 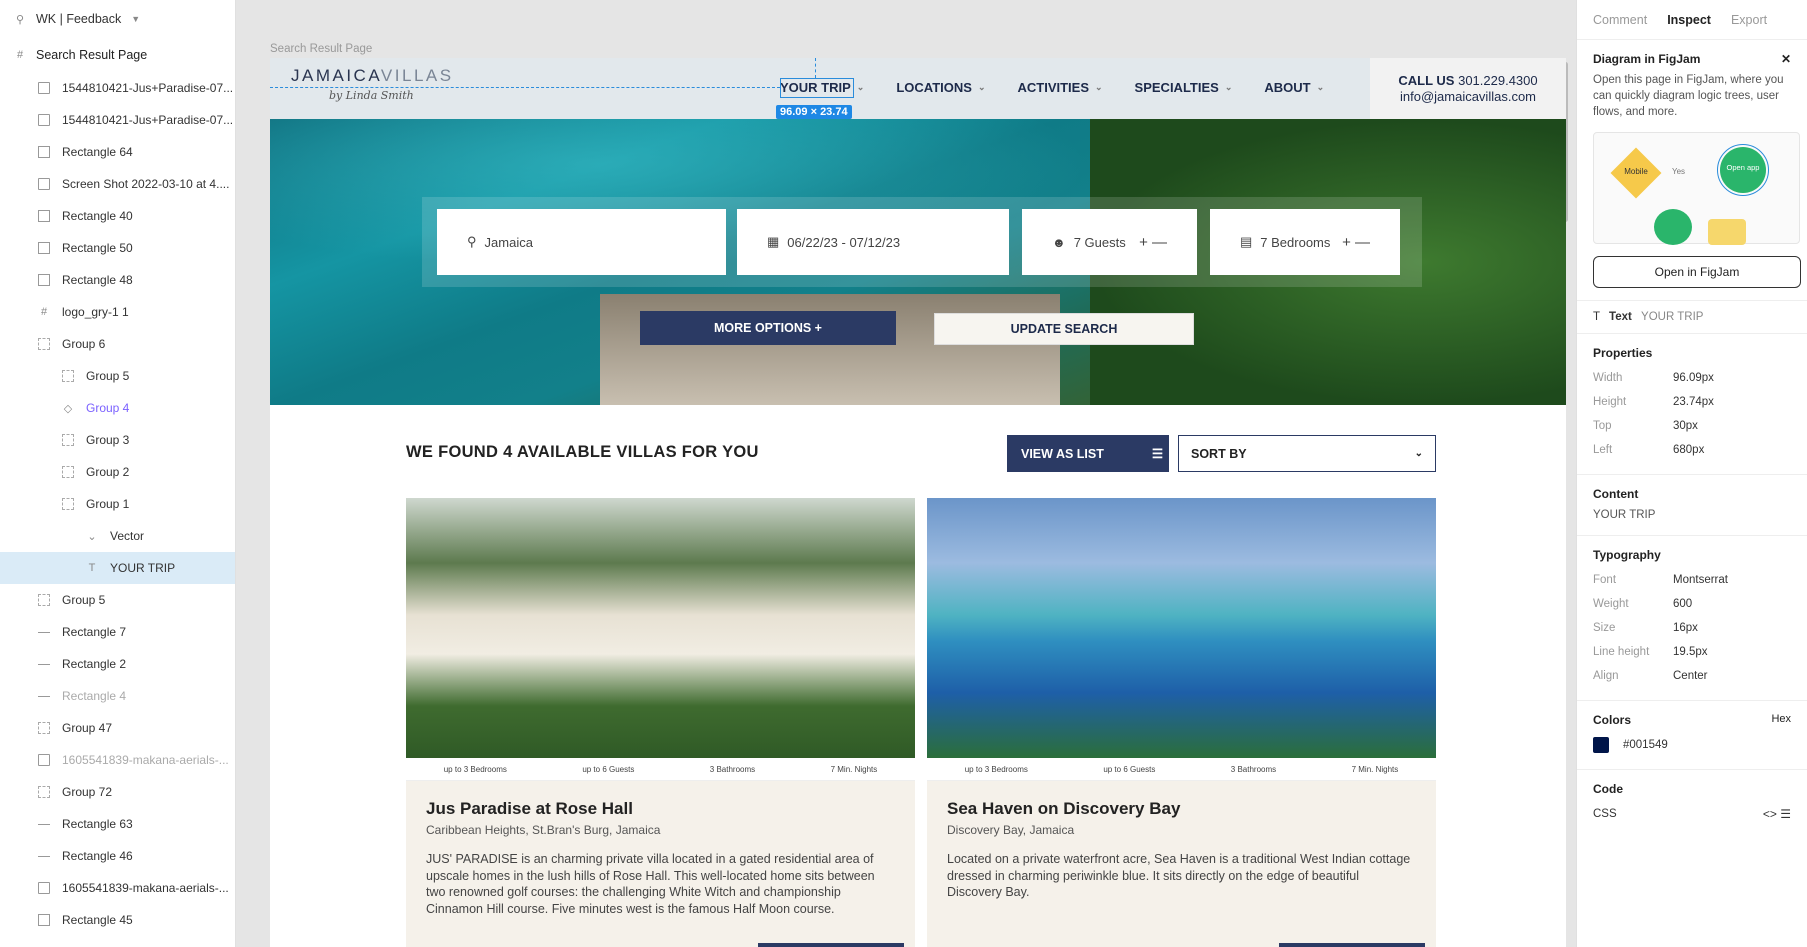 What do you see at coordinates (508, 242) in the screenshot?
I see `location-value: Jamaica` at bounding box center [508, 242].